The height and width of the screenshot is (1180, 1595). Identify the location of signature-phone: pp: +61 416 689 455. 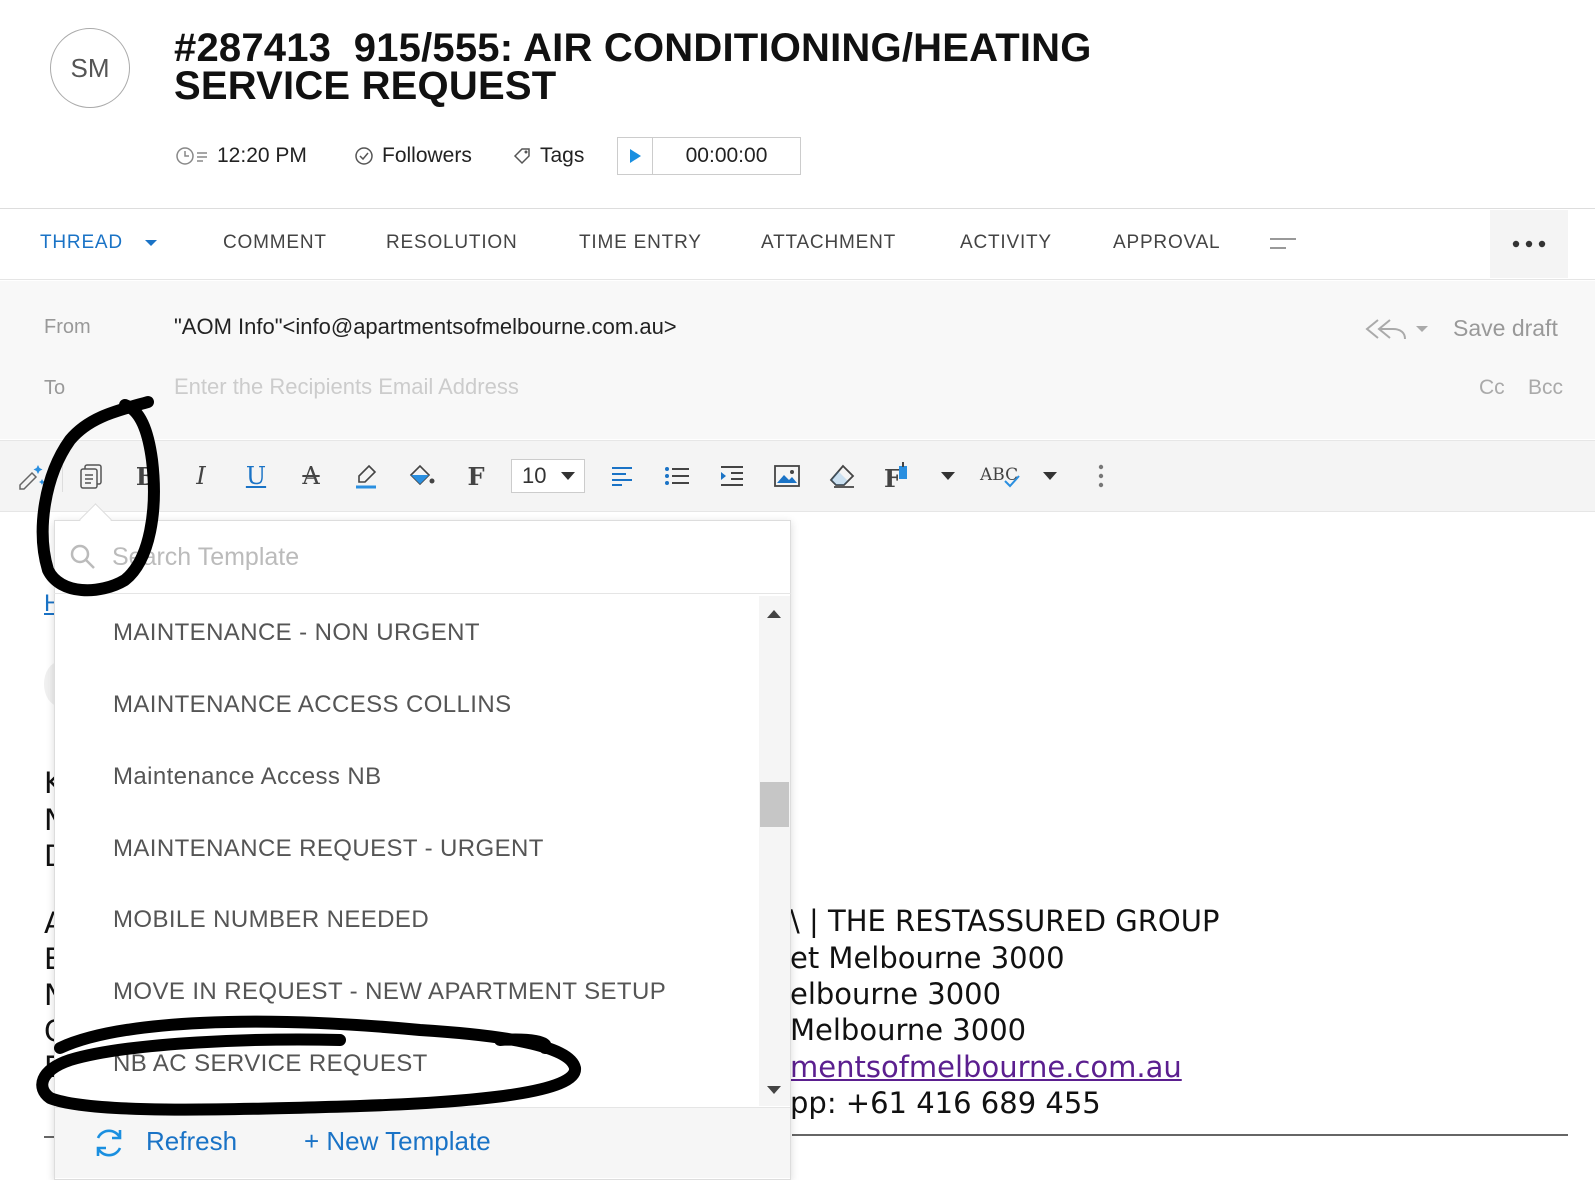
(945, 1103).